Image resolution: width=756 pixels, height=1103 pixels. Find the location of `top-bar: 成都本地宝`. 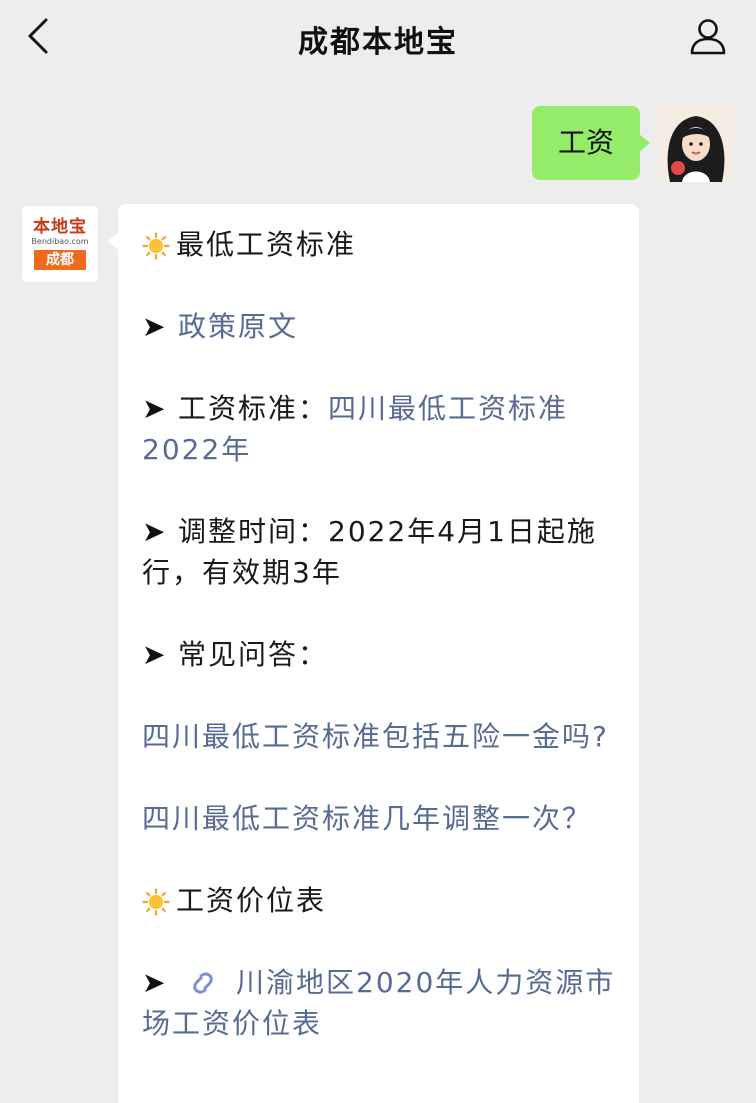

top-bar: 成都本地宝 is located at coordinates (378, 39).